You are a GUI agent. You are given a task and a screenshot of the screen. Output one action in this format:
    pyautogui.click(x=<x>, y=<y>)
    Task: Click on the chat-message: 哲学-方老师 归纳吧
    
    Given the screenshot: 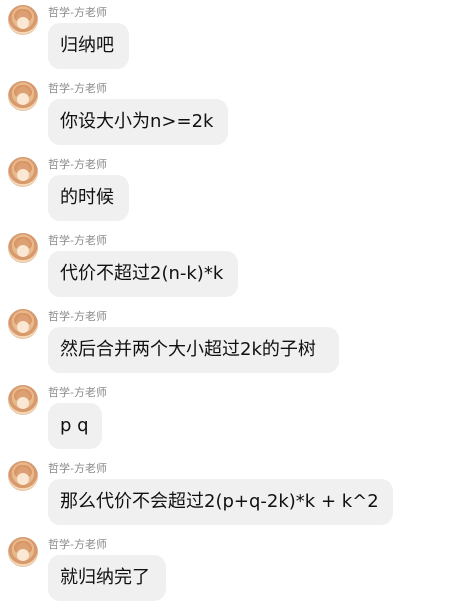 What is the action you would take?
    pyautogui.click(x=227, y=38)
    